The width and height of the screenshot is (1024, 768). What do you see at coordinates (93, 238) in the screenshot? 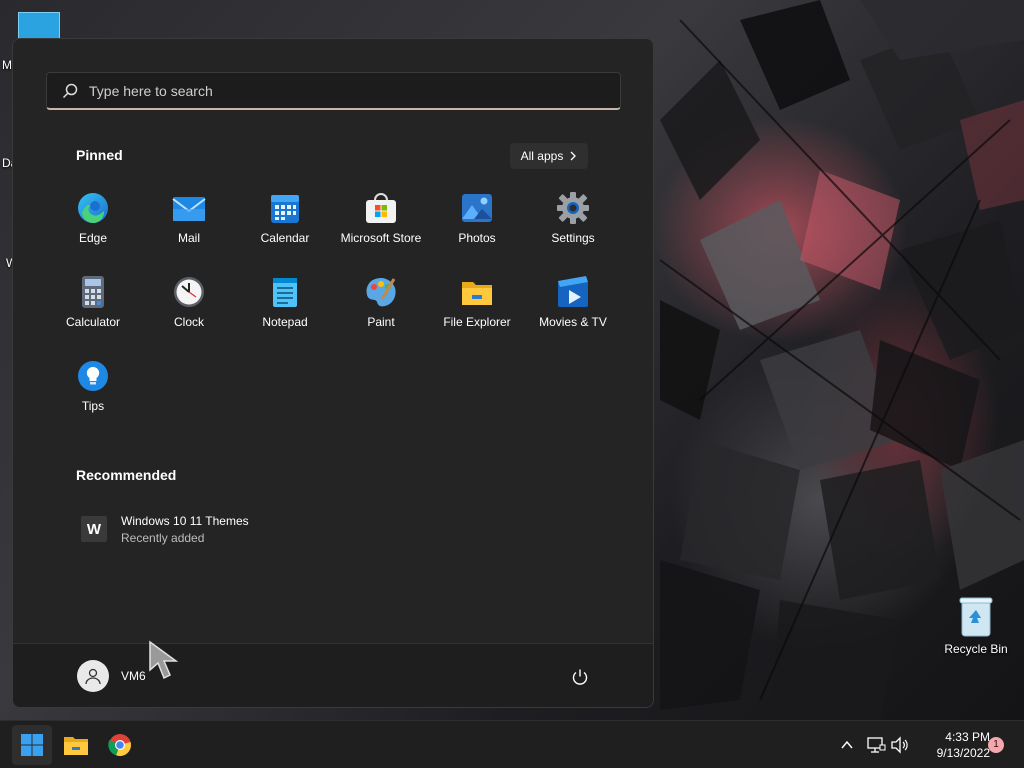
I see `app-label: Edge` at bounding box center [93, 238].